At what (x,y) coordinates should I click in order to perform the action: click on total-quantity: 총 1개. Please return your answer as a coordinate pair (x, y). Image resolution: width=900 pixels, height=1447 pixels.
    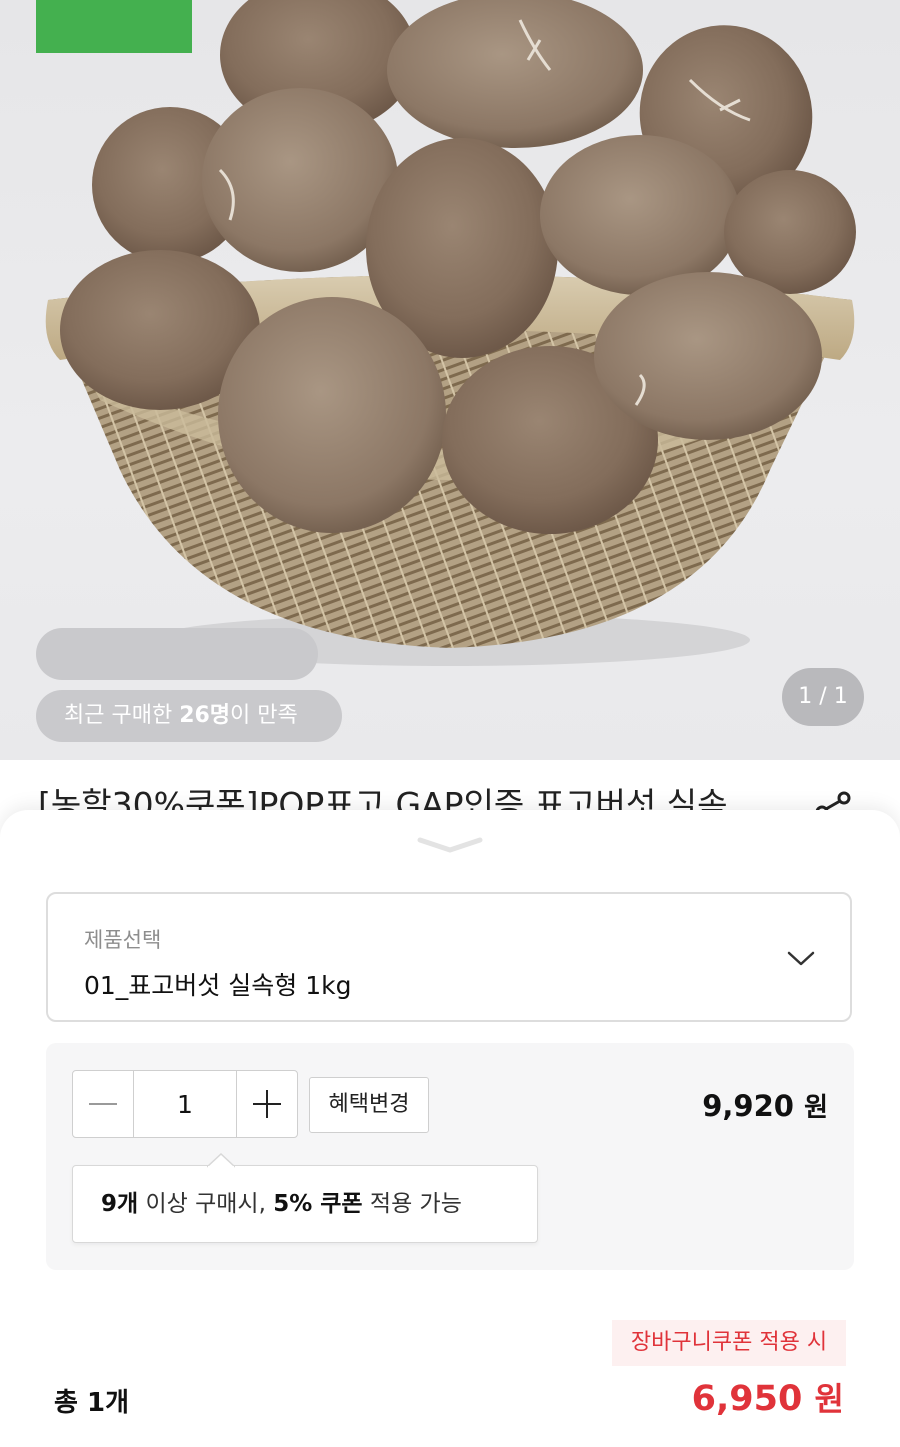
    Looking at the image, I should click on (91, 1403).